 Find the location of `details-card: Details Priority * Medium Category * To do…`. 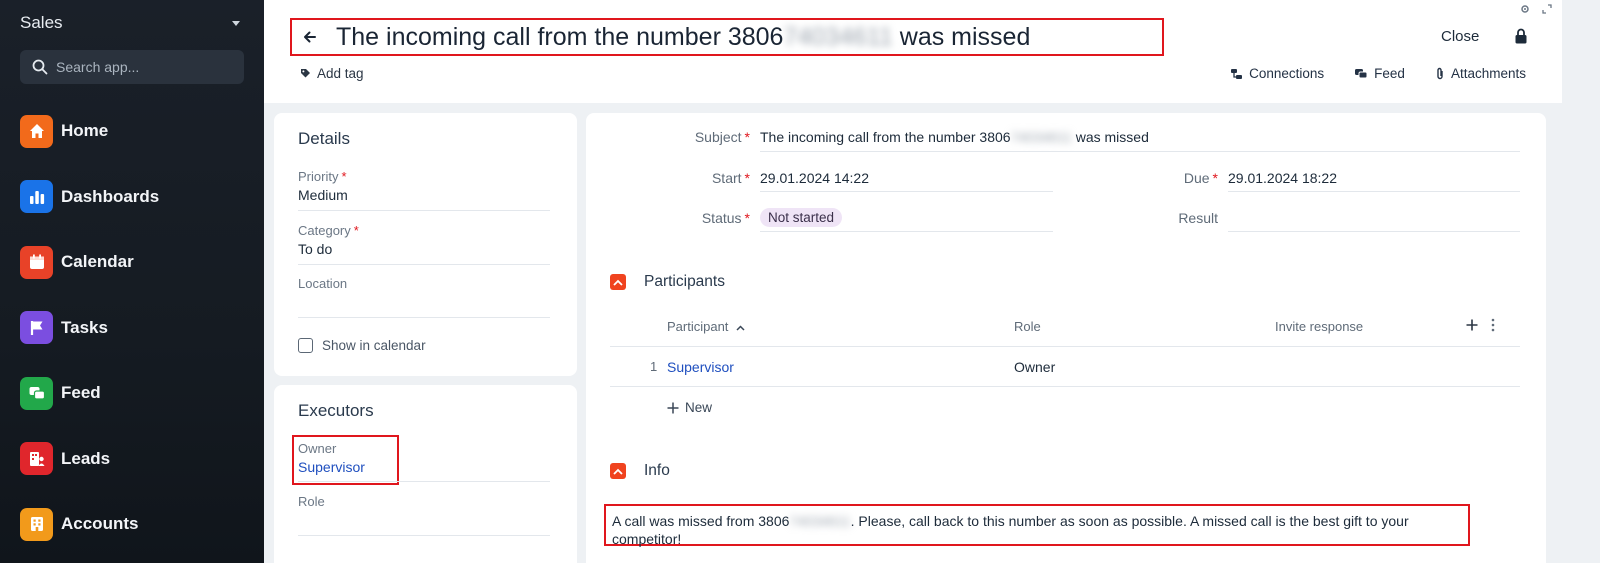

details-card: Details Priority * Medium Category * To do… is located at coordinates (425, 244).